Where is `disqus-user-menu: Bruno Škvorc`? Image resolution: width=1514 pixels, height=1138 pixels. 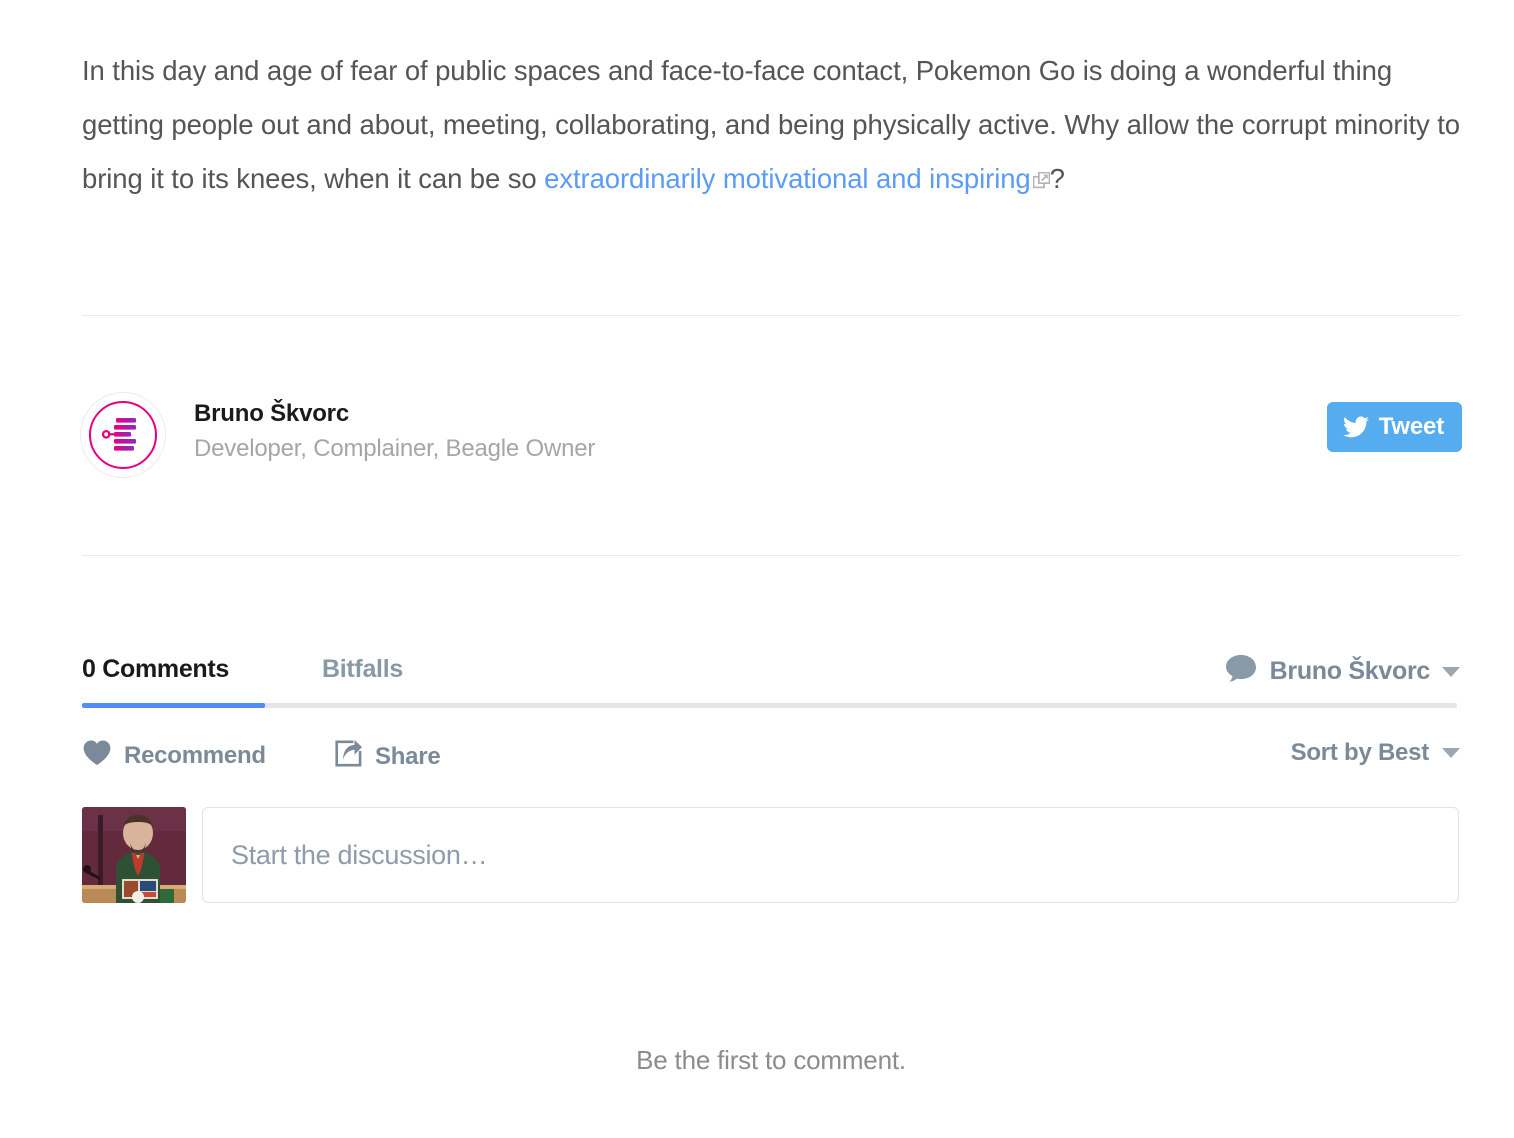
disqus-user-menu: Bruno Škvorc is located at coordinates (1342, 671).